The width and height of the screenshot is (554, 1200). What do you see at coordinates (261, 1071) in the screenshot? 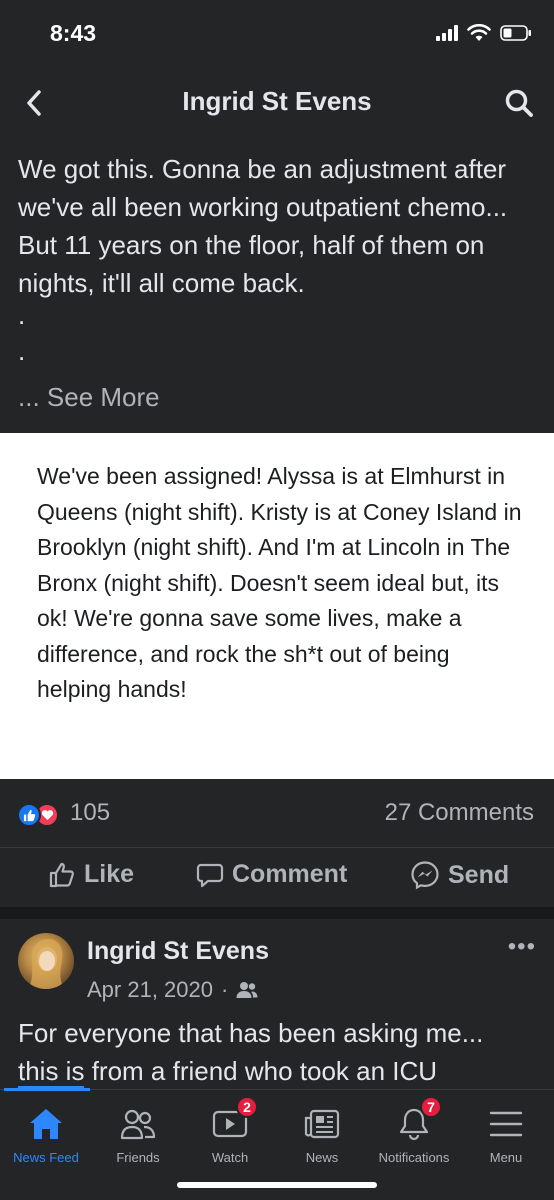
I see `next-post-rest: from a friend who took an ICU` at bounding box center [261, 1071].